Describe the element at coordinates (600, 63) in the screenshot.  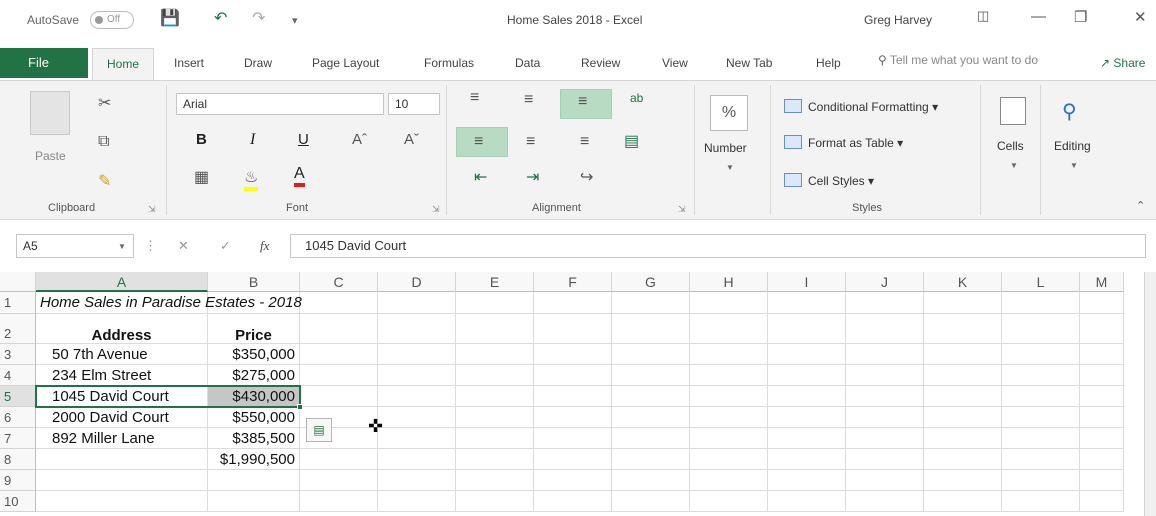
I see `tab-review: Review` at that location.